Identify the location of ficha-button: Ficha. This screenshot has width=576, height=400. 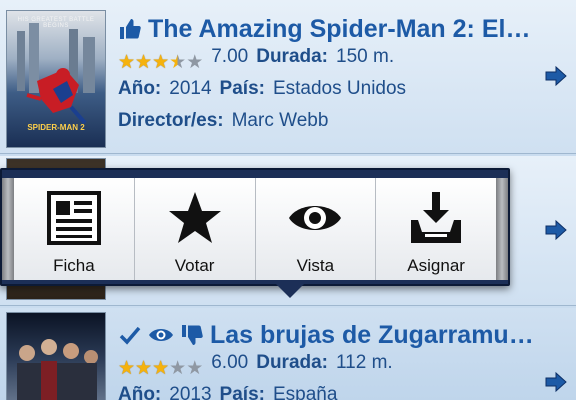
(74, 229).